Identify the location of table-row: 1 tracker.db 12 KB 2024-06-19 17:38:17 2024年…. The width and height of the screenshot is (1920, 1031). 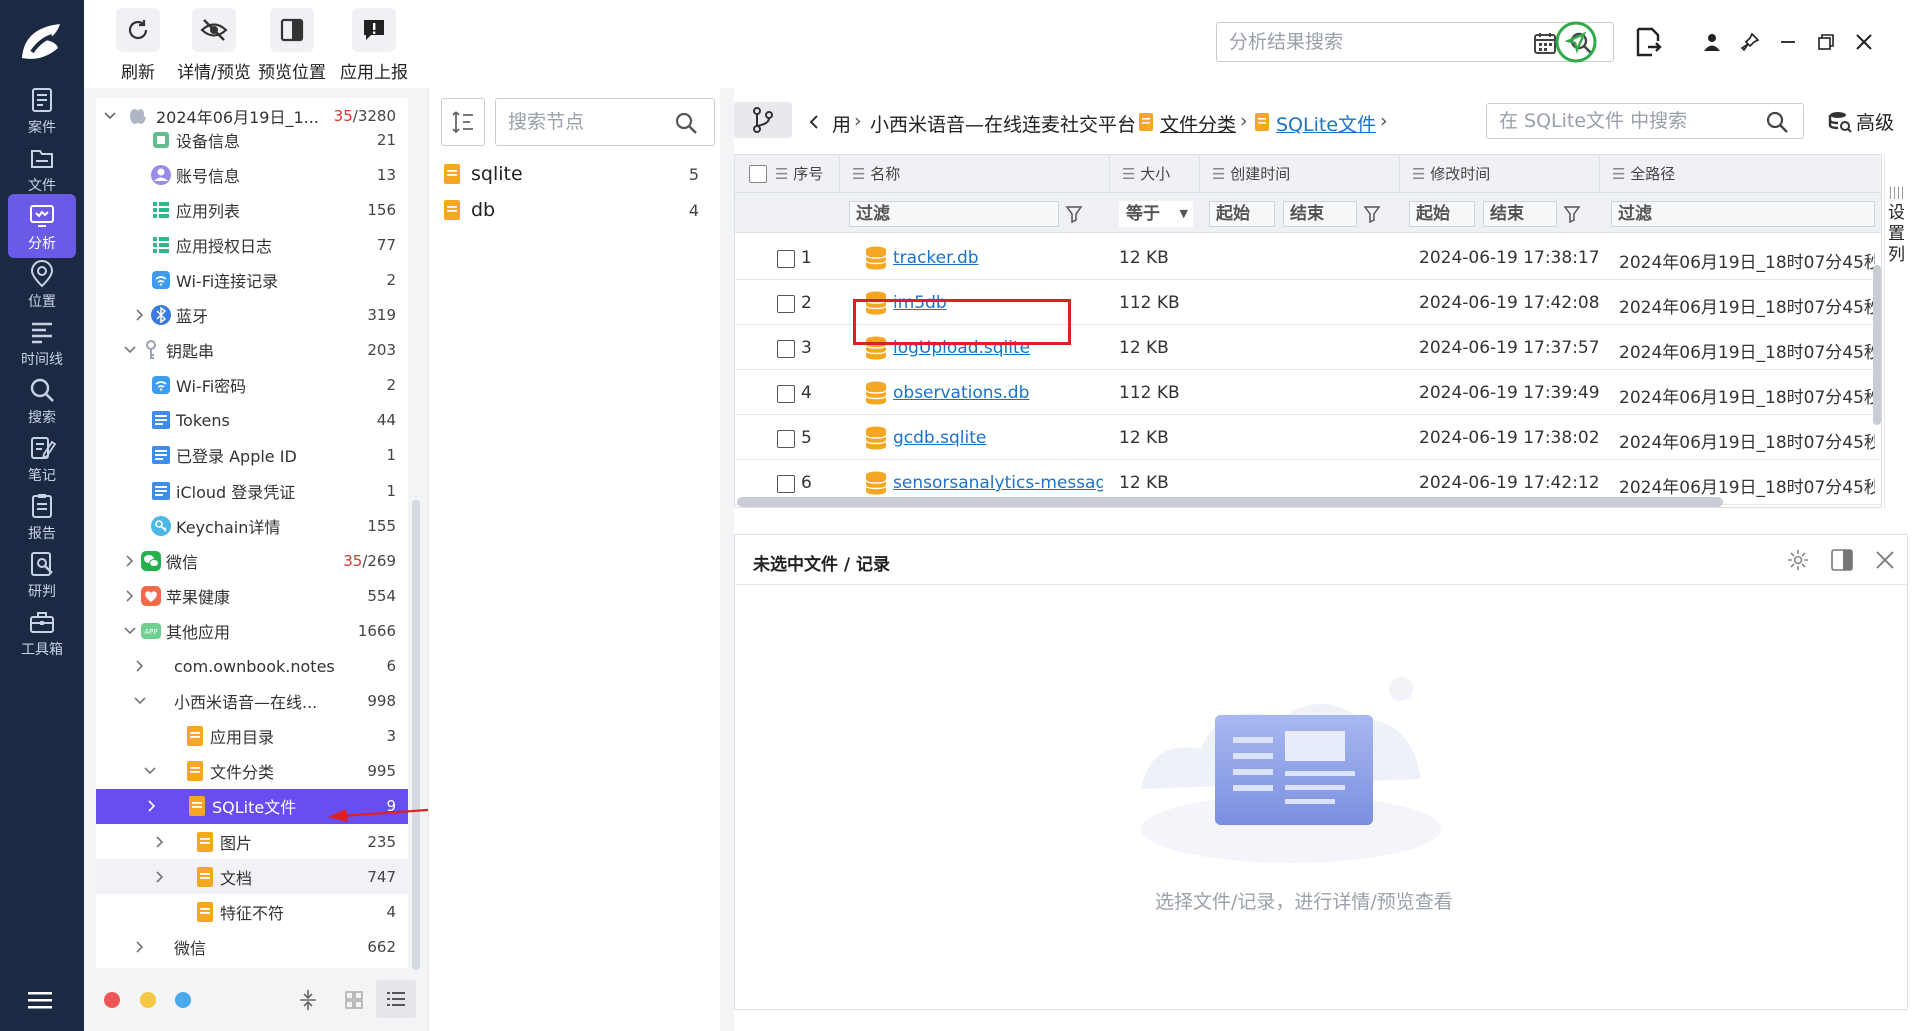
(1308, 257).